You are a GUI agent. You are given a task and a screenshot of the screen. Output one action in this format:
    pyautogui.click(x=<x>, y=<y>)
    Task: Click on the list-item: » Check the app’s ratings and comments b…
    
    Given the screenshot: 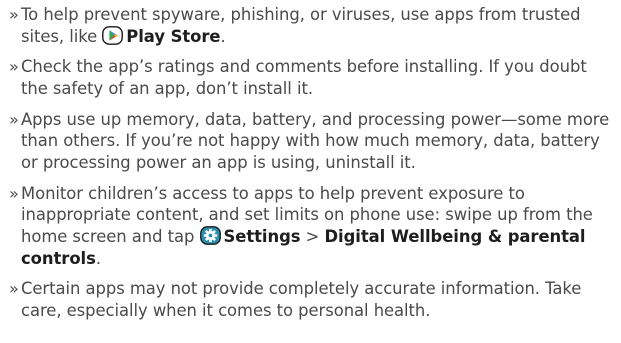 What is the action you would take?
    pyautogui.click(x=311, y=77)
    